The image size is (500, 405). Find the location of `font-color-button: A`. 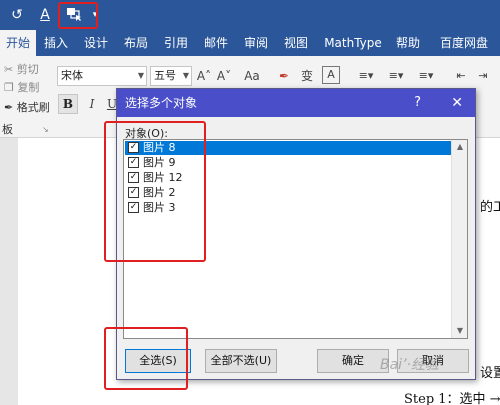

font-color-button: A is located at coordinates (45, 15).